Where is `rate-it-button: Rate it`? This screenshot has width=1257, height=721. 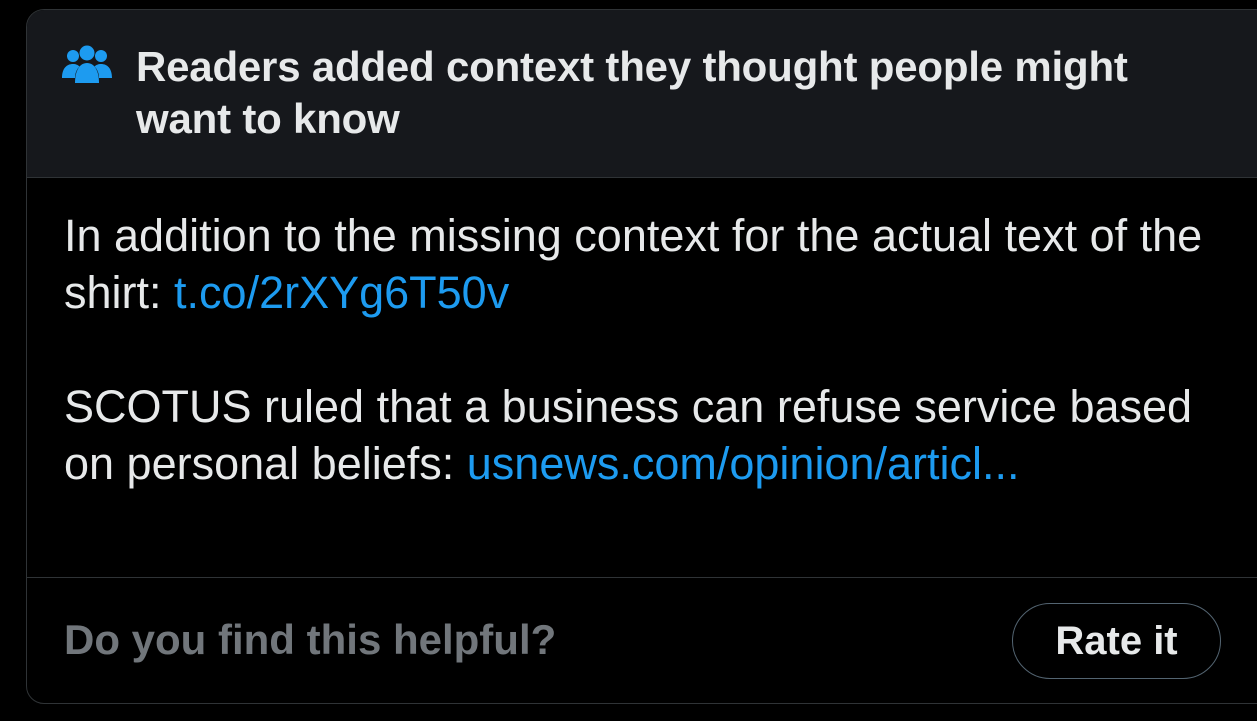
rate-it-button: Rate it is located at coordinates (1116, 641).